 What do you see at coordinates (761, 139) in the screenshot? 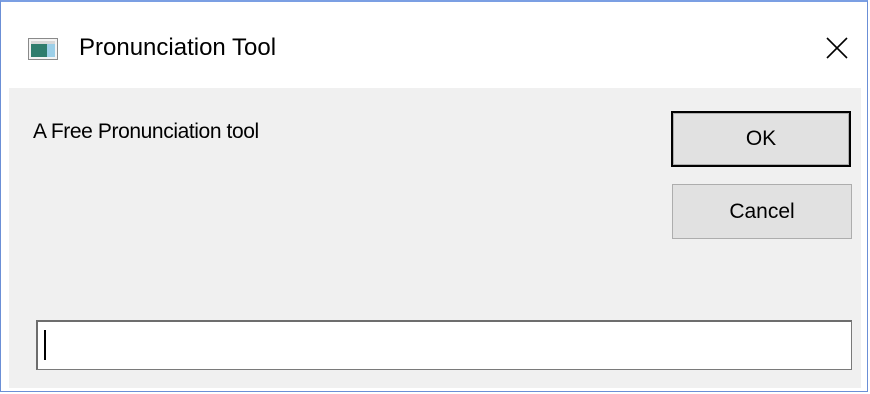
I see `ok-button: OK` at bounding box center [761, 139].